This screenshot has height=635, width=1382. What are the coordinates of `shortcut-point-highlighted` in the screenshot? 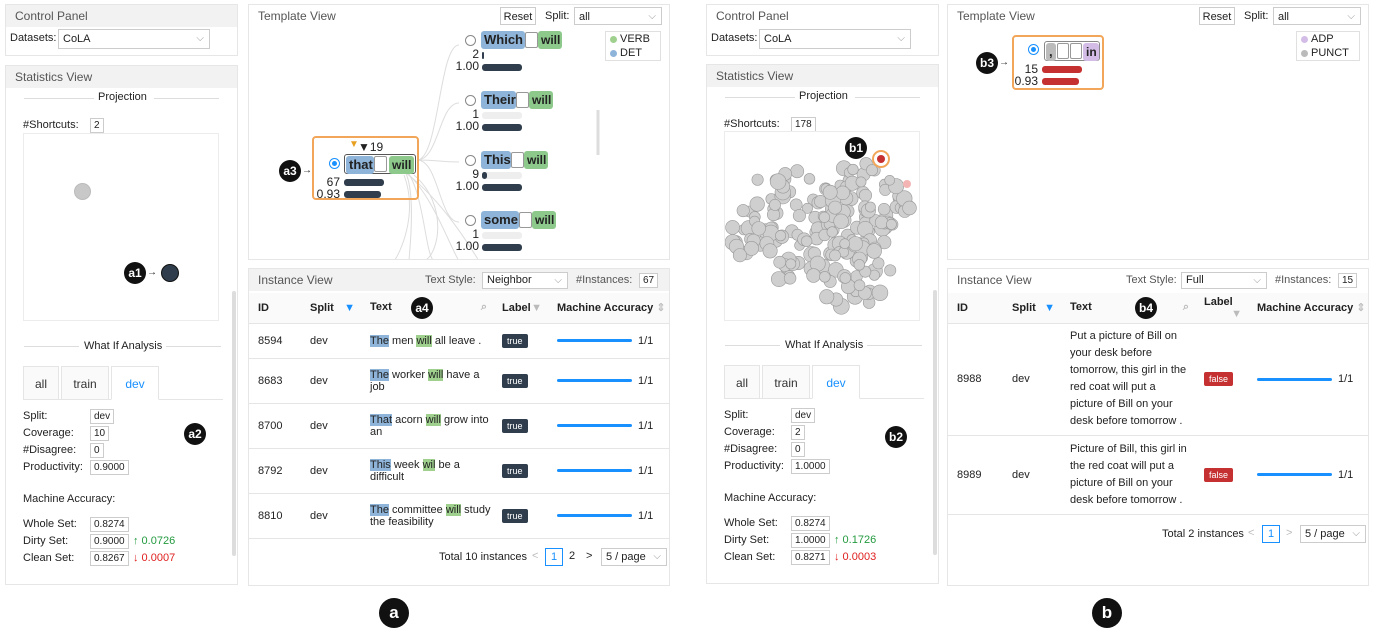 It's located at (907, 184).